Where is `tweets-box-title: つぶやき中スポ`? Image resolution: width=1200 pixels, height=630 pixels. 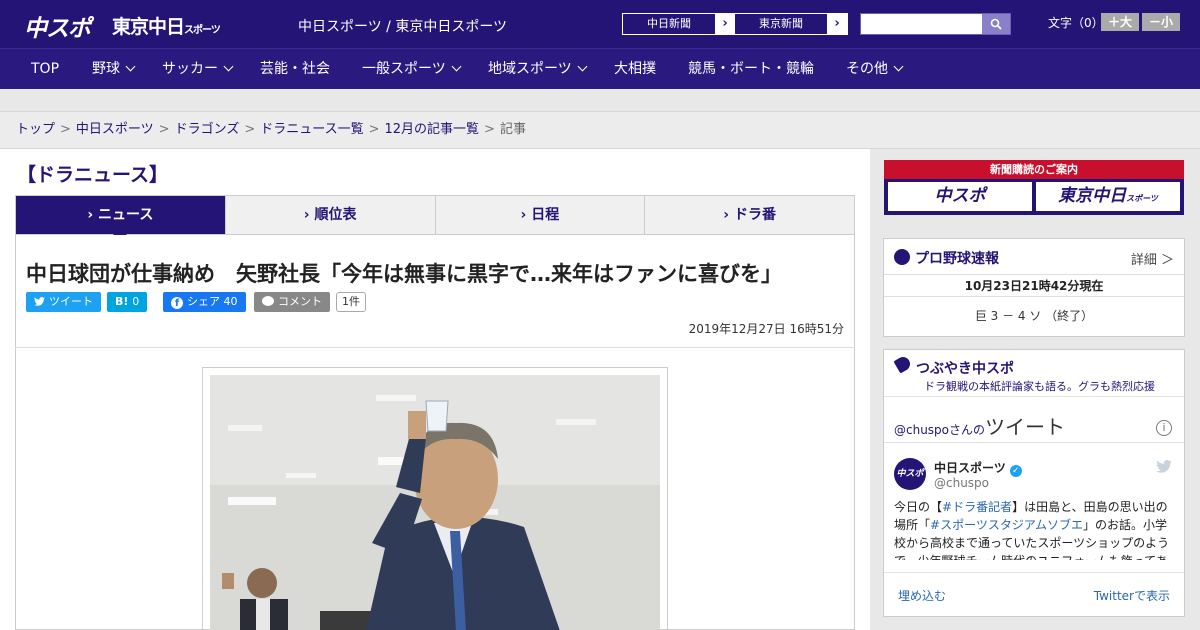
tweets-box-title: つぶやき中スポ is located at coordinates (965, 369).